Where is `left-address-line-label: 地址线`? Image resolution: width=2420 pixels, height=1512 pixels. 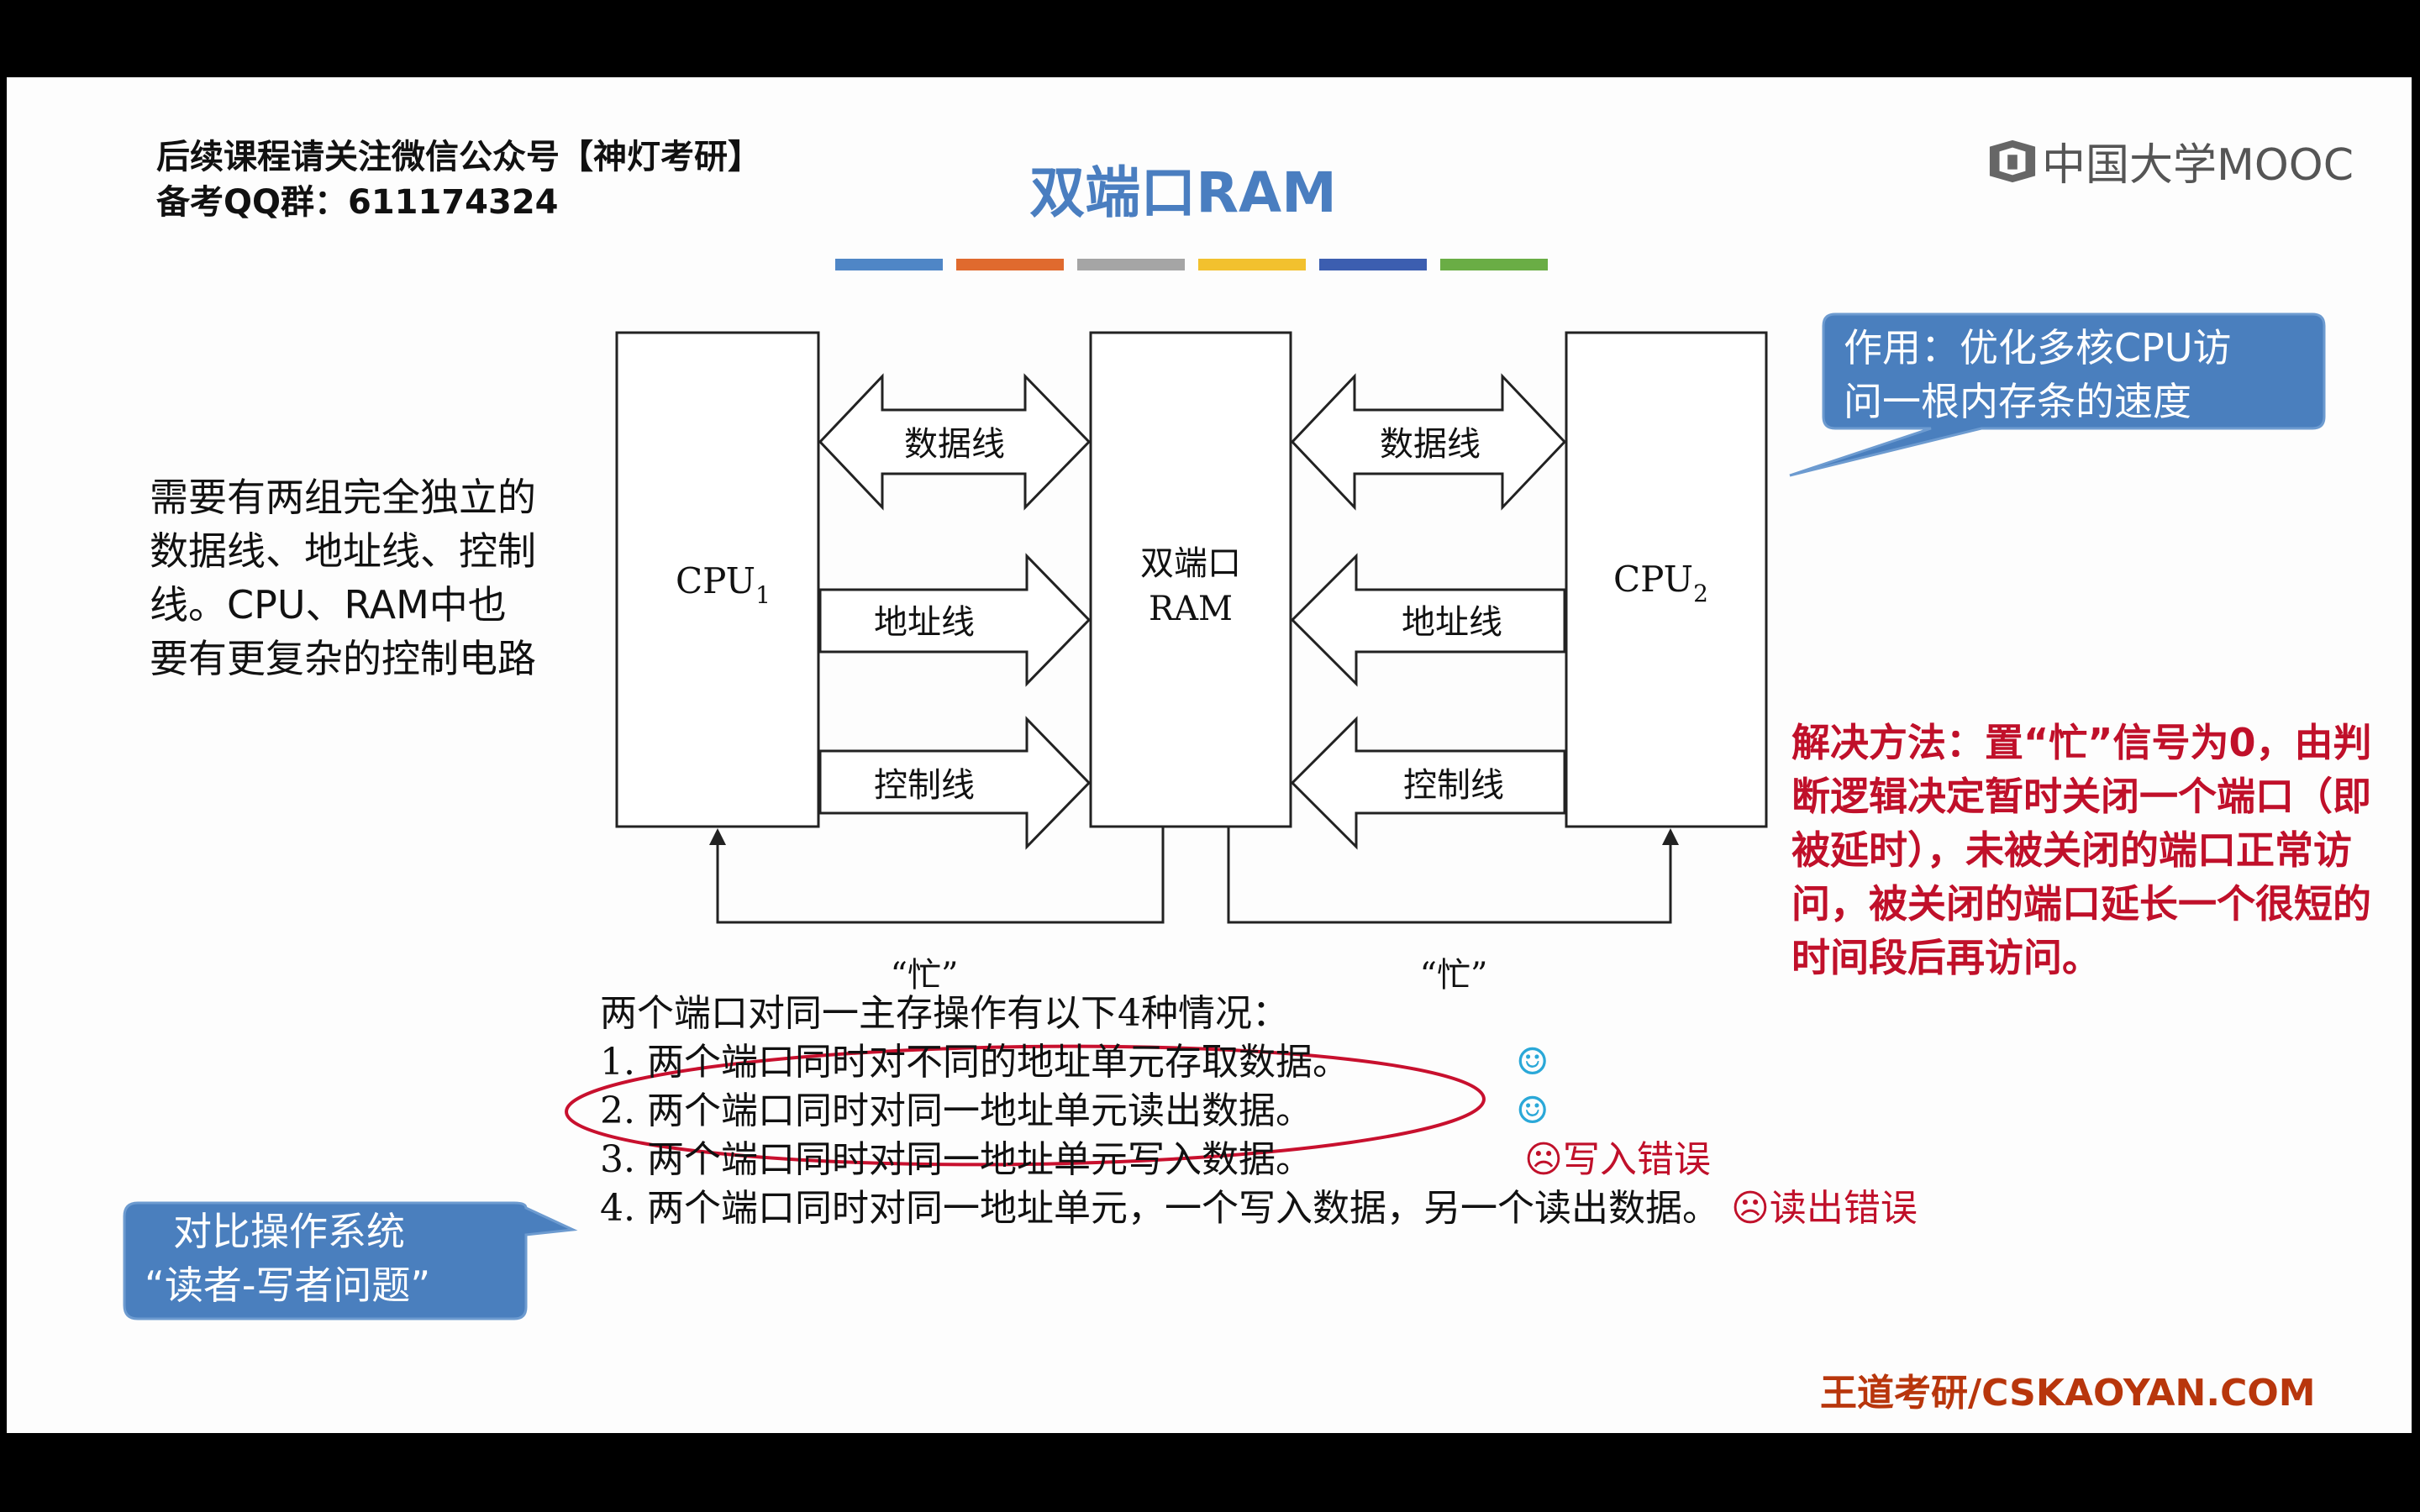 left-address-line-label: 地址线 is located at coordinates (925, 622).